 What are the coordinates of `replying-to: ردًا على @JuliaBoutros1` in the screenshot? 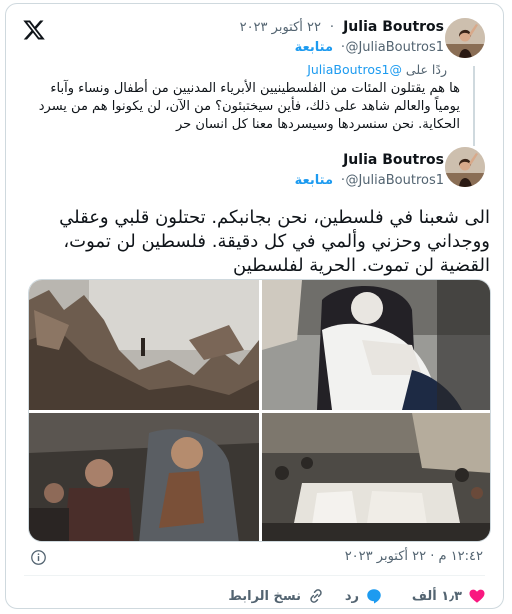 It's located at (377, 69).